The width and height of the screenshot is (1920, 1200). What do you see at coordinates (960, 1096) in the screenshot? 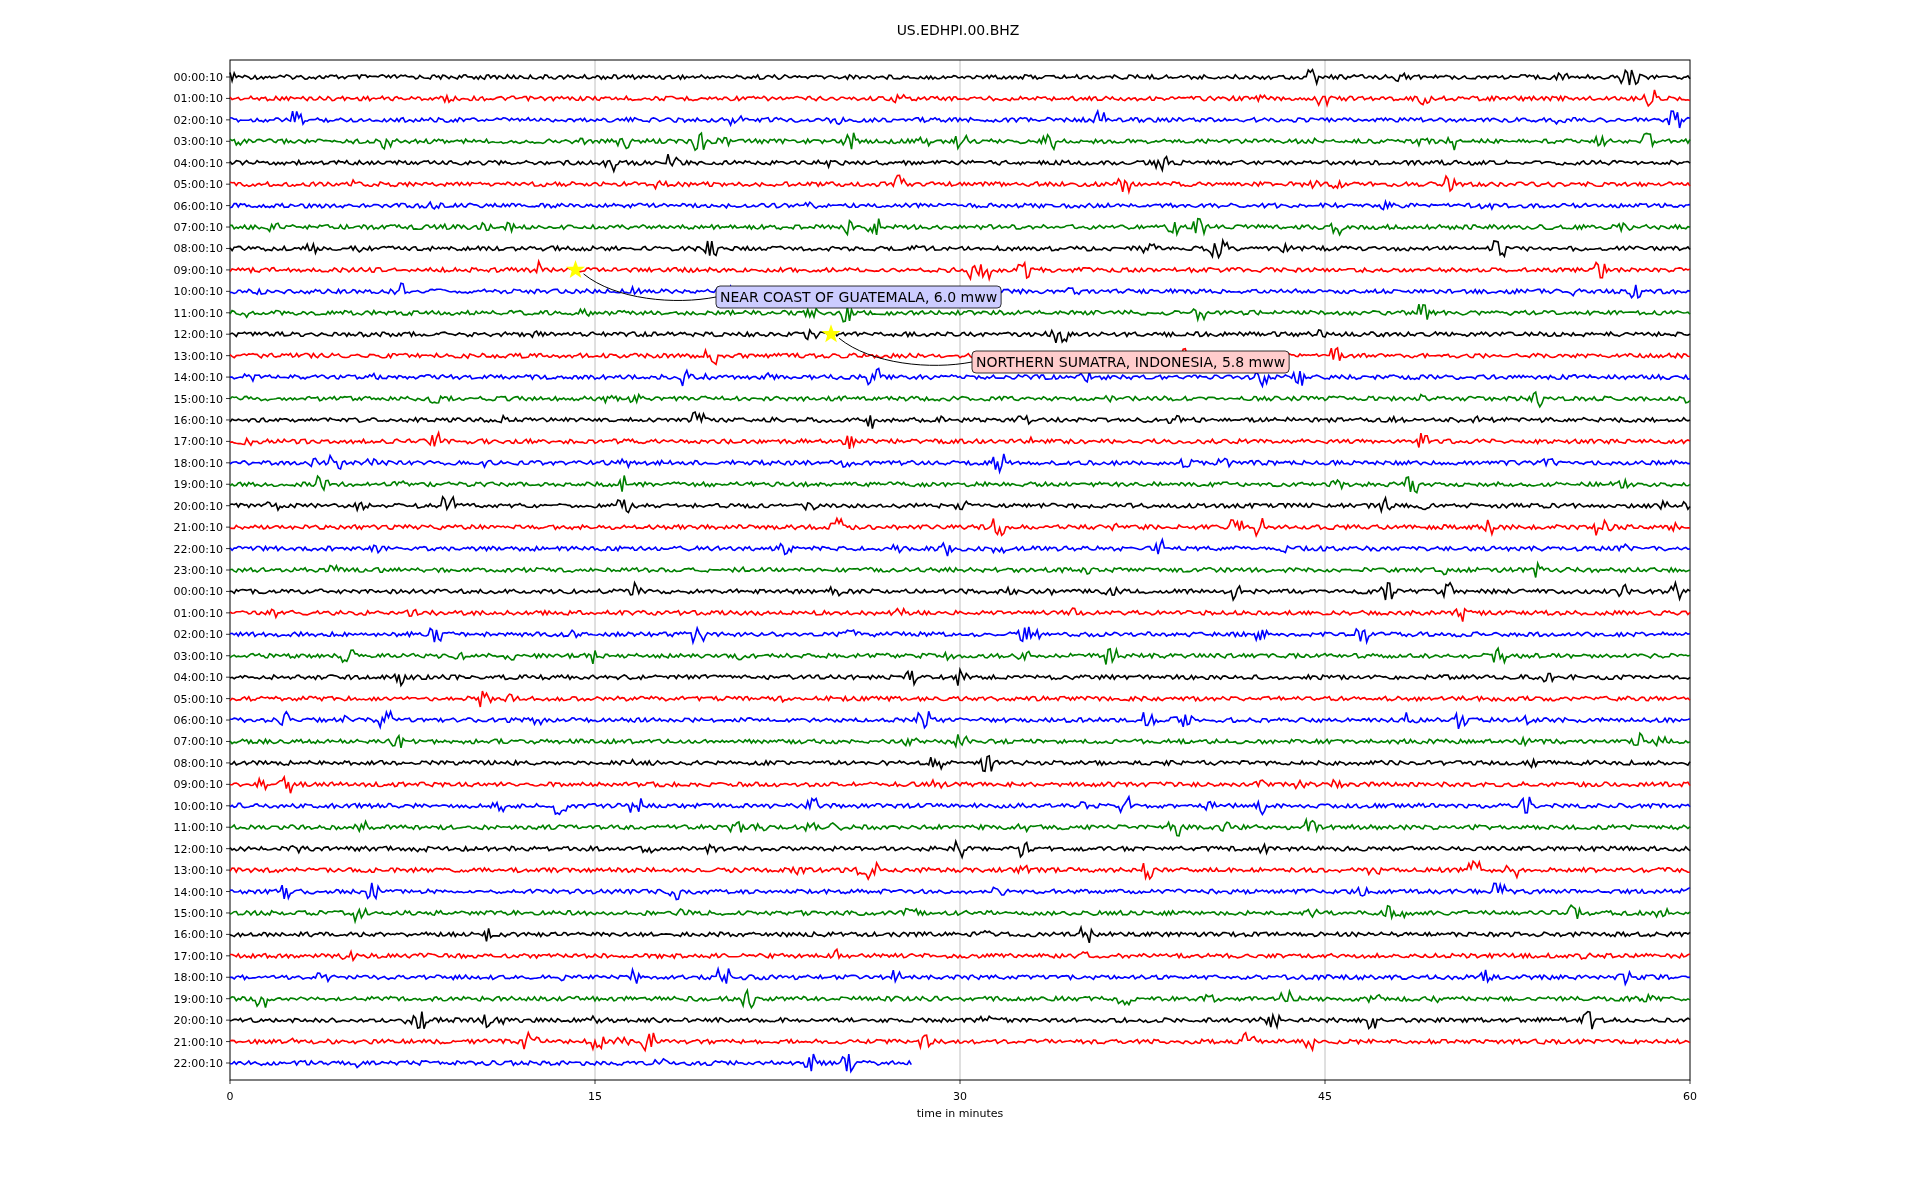
I see `tick-label: 30` at bounding box center [960, 1096].